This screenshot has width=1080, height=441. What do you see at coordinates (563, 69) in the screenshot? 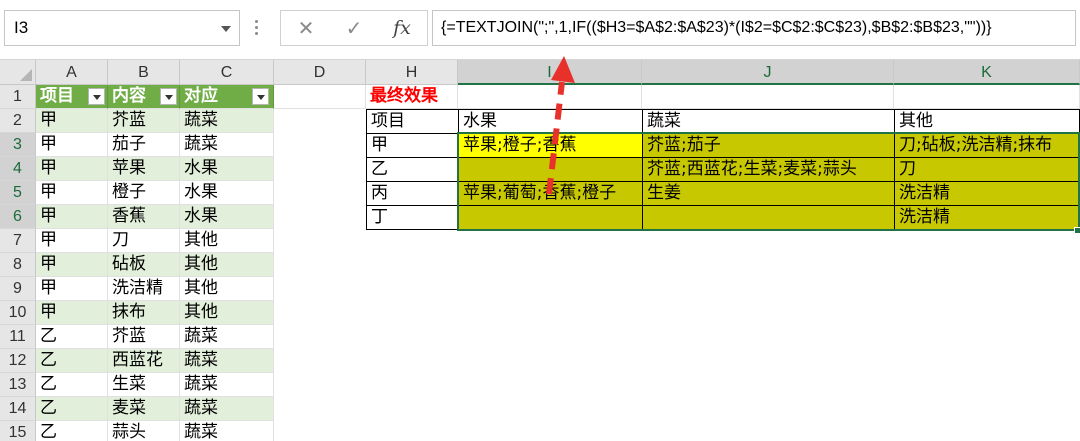
I see `arrow-head-icon` at bounding box center [563, 69].